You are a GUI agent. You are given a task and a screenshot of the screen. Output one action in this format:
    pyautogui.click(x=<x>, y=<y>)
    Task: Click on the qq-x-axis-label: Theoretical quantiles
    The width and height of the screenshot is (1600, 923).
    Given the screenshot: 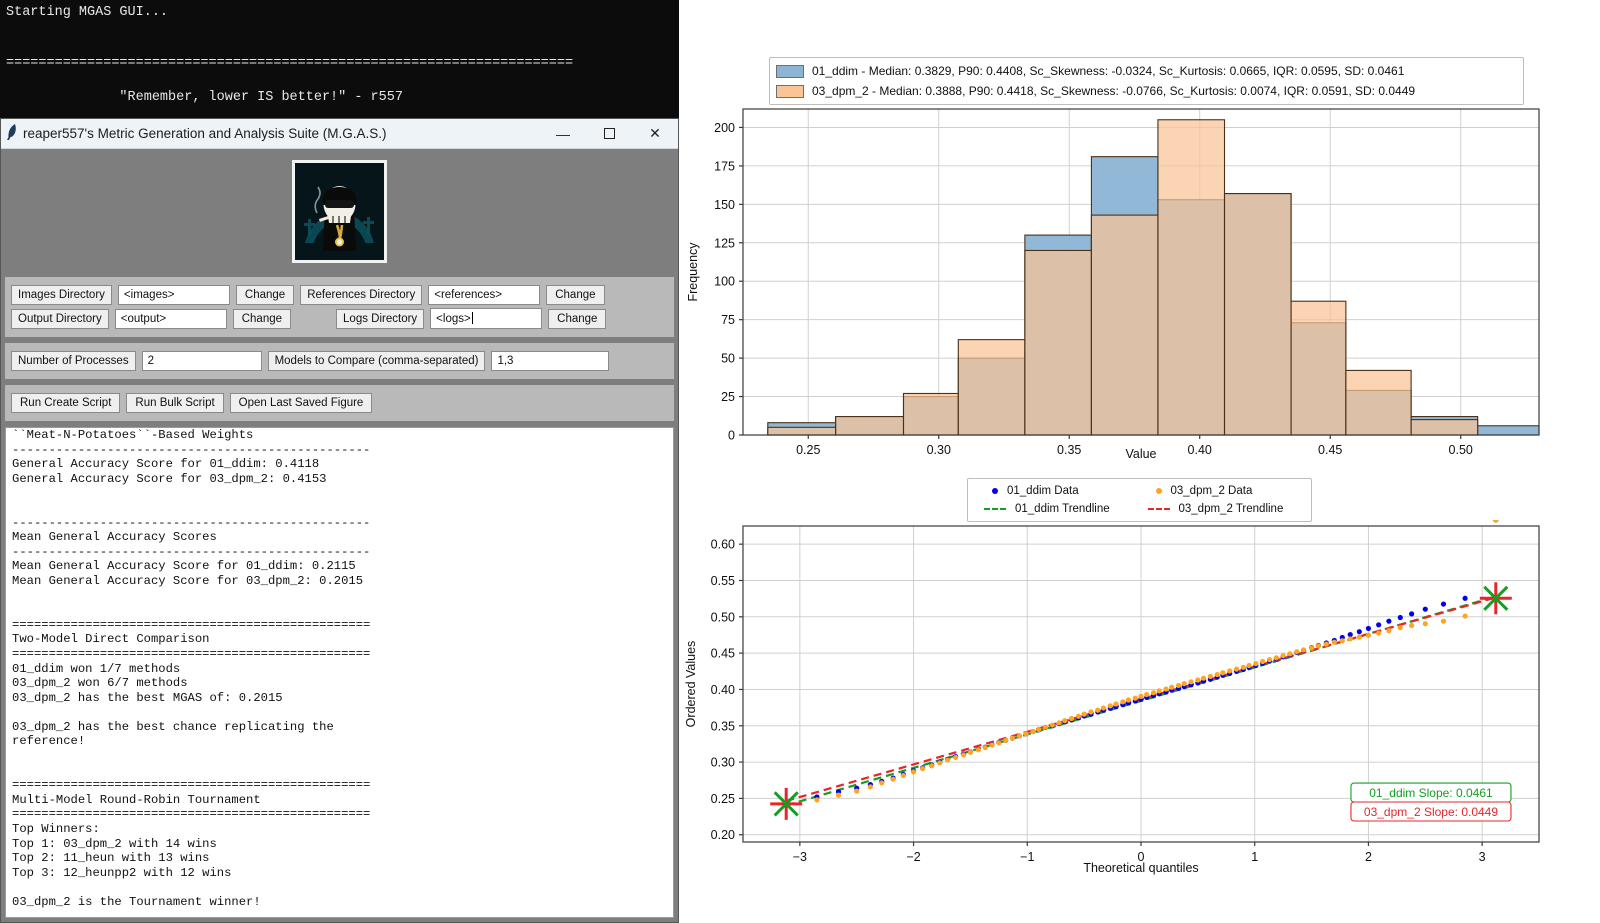 What is the action you would take?
    pyautogui.click(x=1140, y=868)
    